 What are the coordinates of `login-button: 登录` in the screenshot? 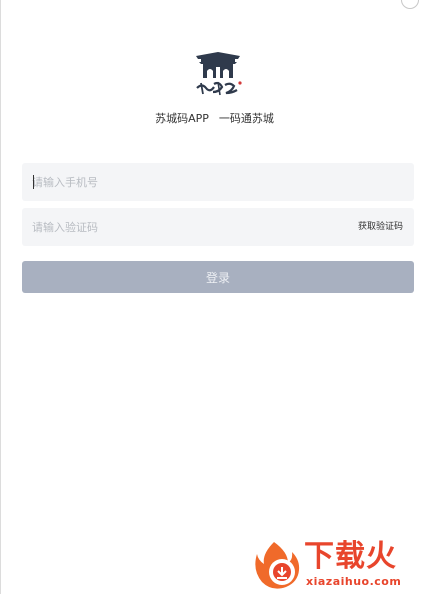 It's located at (218, 277).